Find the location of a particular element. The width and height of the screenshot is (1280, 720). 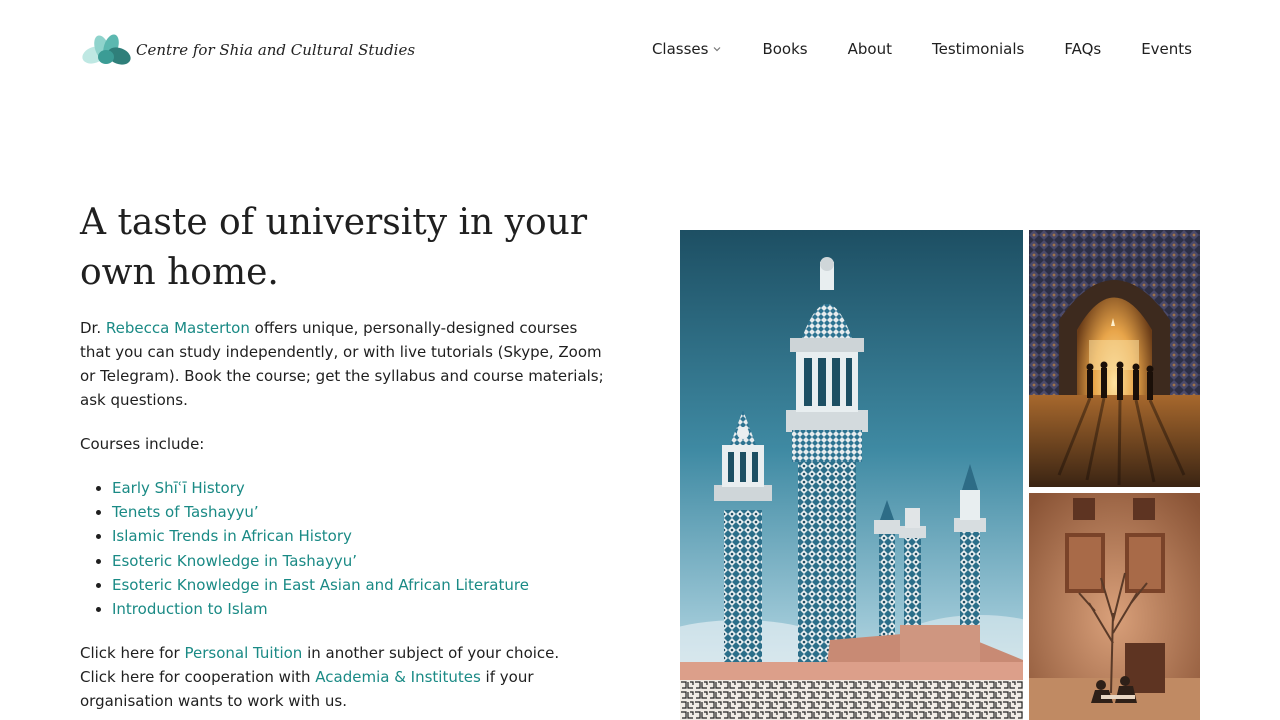

lotus-icon is located at coordinates (106, 49).